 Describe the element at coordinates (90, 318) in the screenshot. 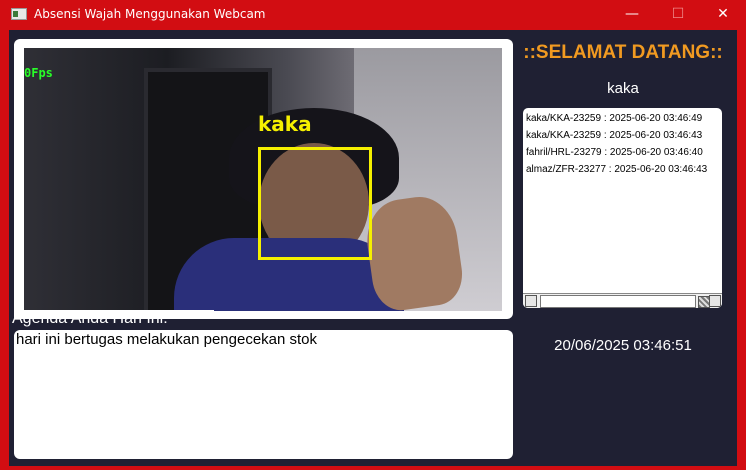

I see `agenda-label: Agenda Anda Hari Ini:` at that location.